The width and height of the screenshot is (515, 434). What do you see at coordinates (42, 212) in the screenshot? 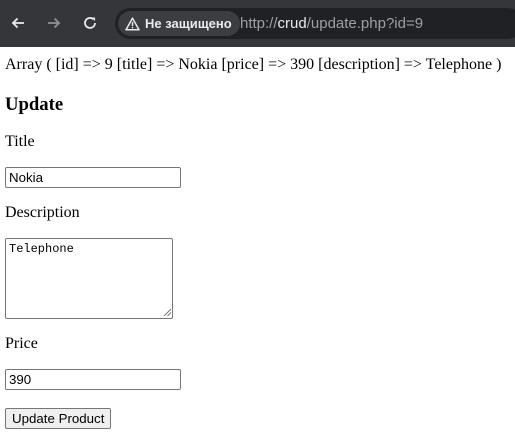
I see `description-label: Description` at bounding box center [42, 212].